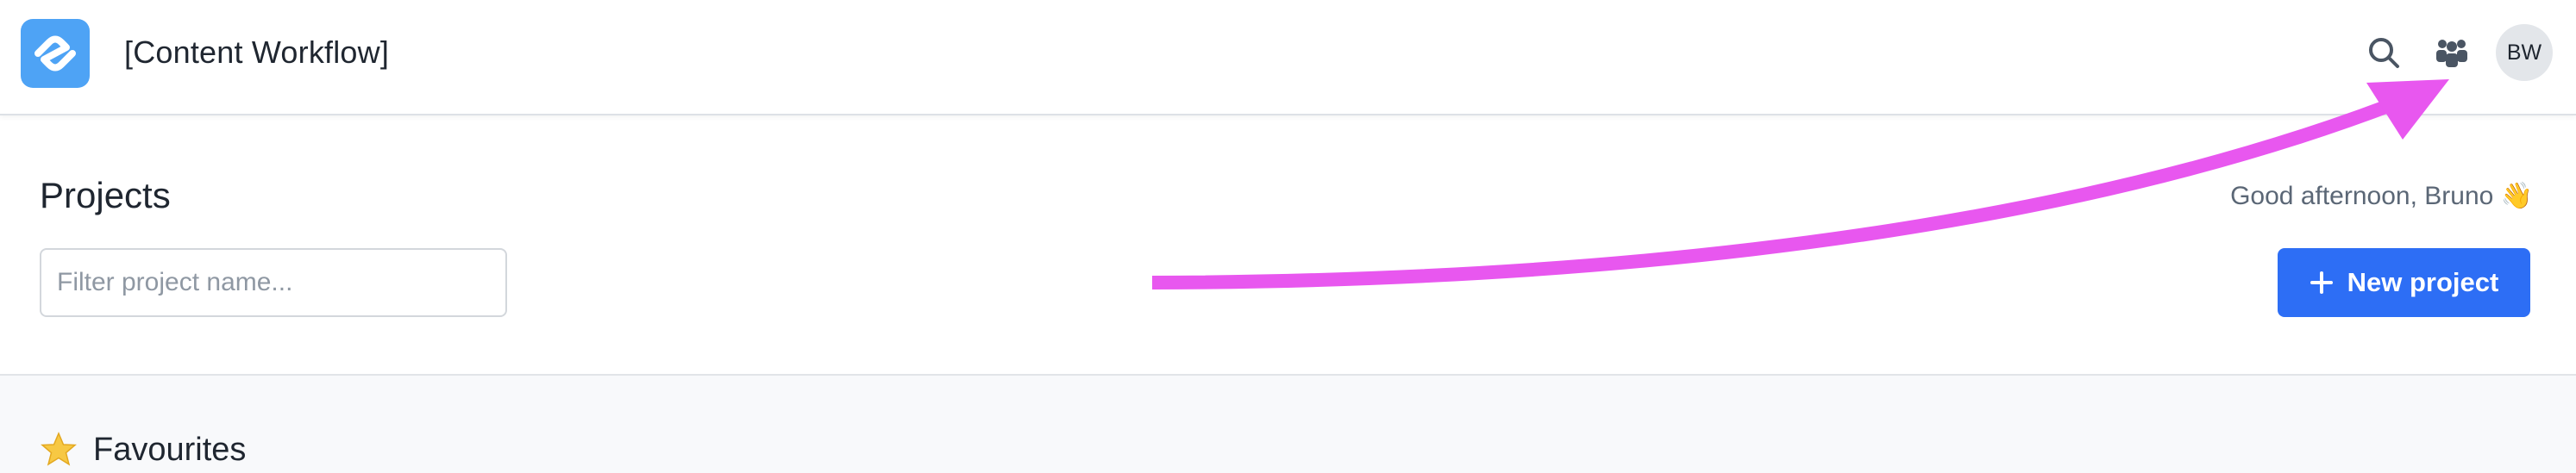 This screenshot has height=473, width=2576. What do you see at coordinates (257, 52) in the screenshot?
I see `app-title: [Content Workflow]` at bounding box center [257, 52].